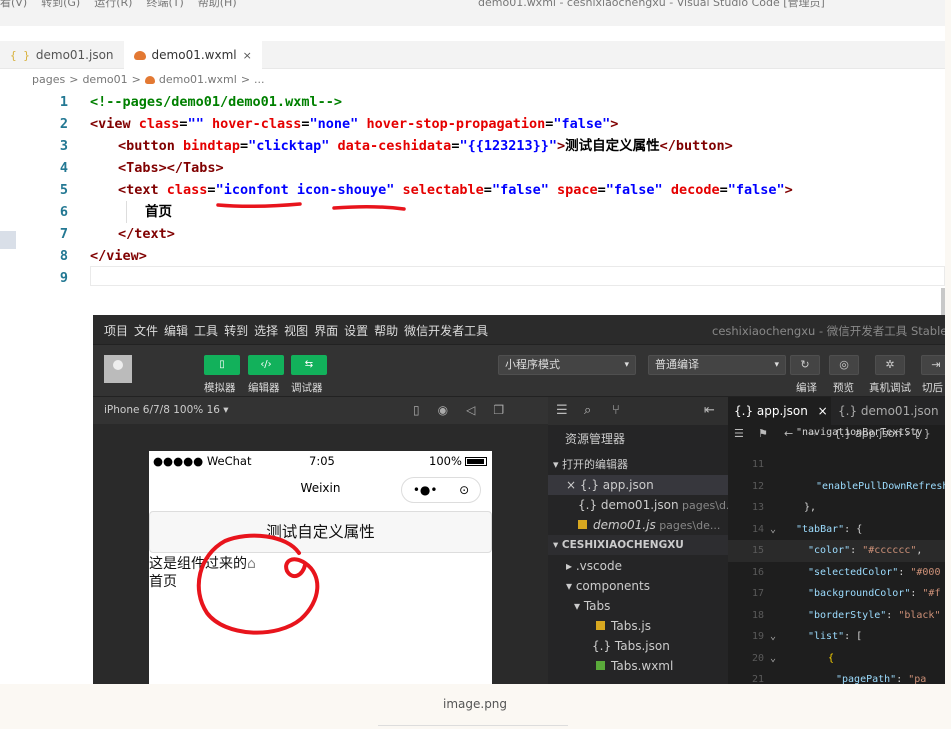 Image resolution: width=951 pixels, height=729 pixels. I want to click on list-item: ▾ Tabs, so click(638, 606).